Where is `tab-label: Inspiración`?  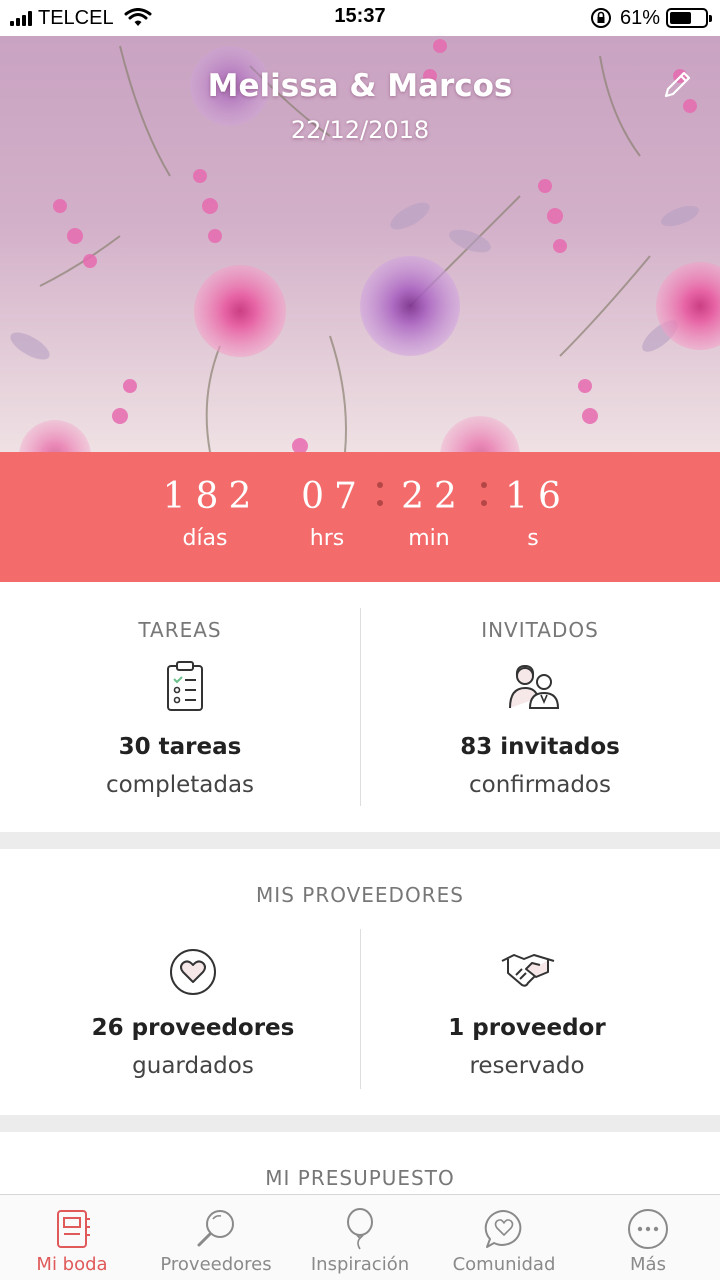 tab-label: Inspiración is located at coordinates (360, 1264).